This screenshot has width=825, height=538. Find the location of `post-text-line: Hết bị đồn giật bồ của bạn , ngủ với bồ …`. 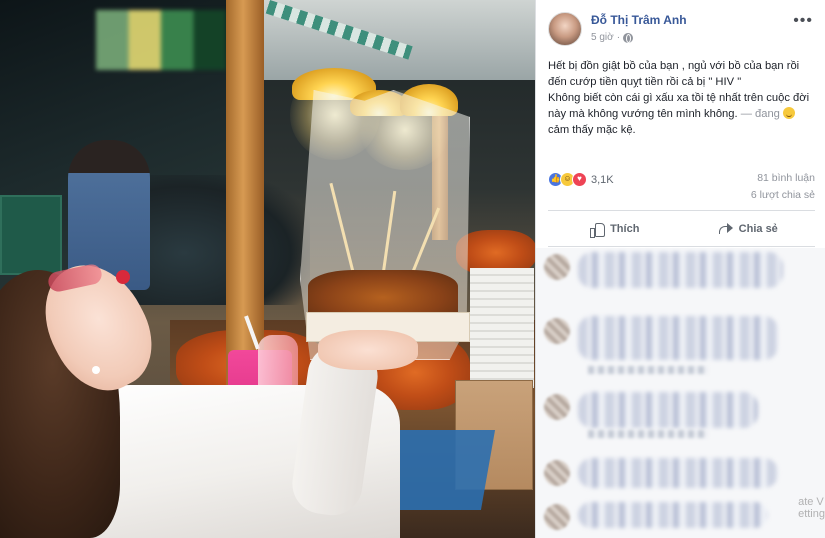

post-text-line: Hết bị đồn giật bồ của bạn , ngủ với bồ … is located at coordinates (674, 66).